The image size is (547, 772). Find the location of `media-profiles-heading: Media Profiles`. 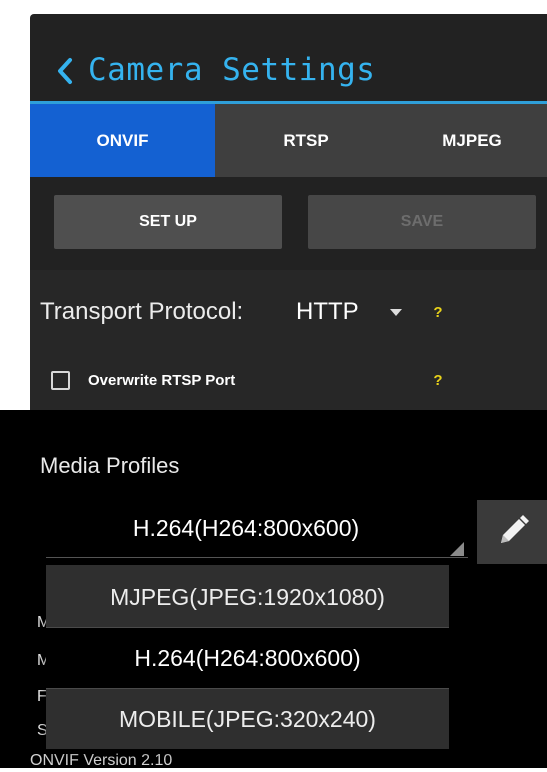

media-profiles-heading: Media Profiles is located at coordinates (110, 465).